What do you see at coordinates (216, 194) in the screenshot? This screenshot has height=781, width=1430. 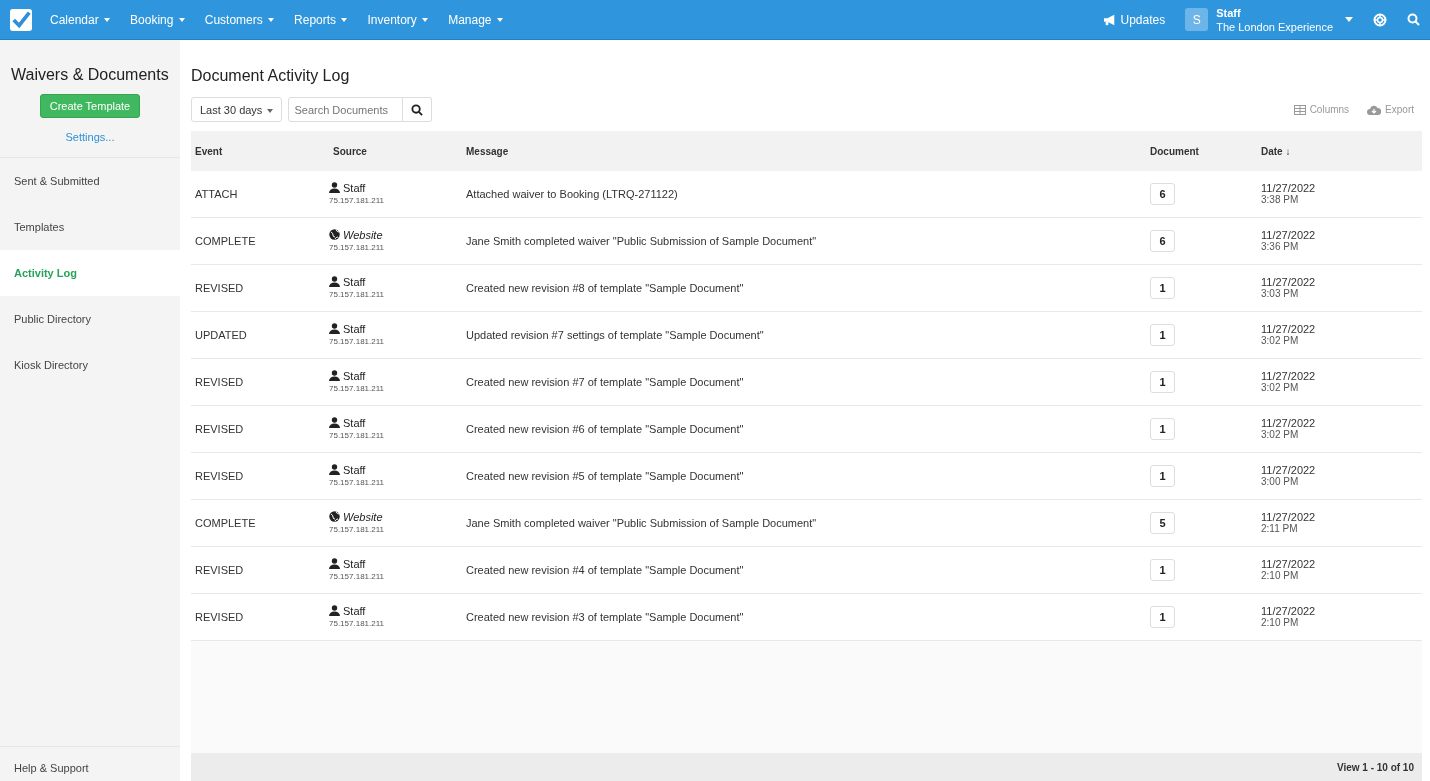 I see `event-cell-text: ATTACH` at bounding box center [216, 194].